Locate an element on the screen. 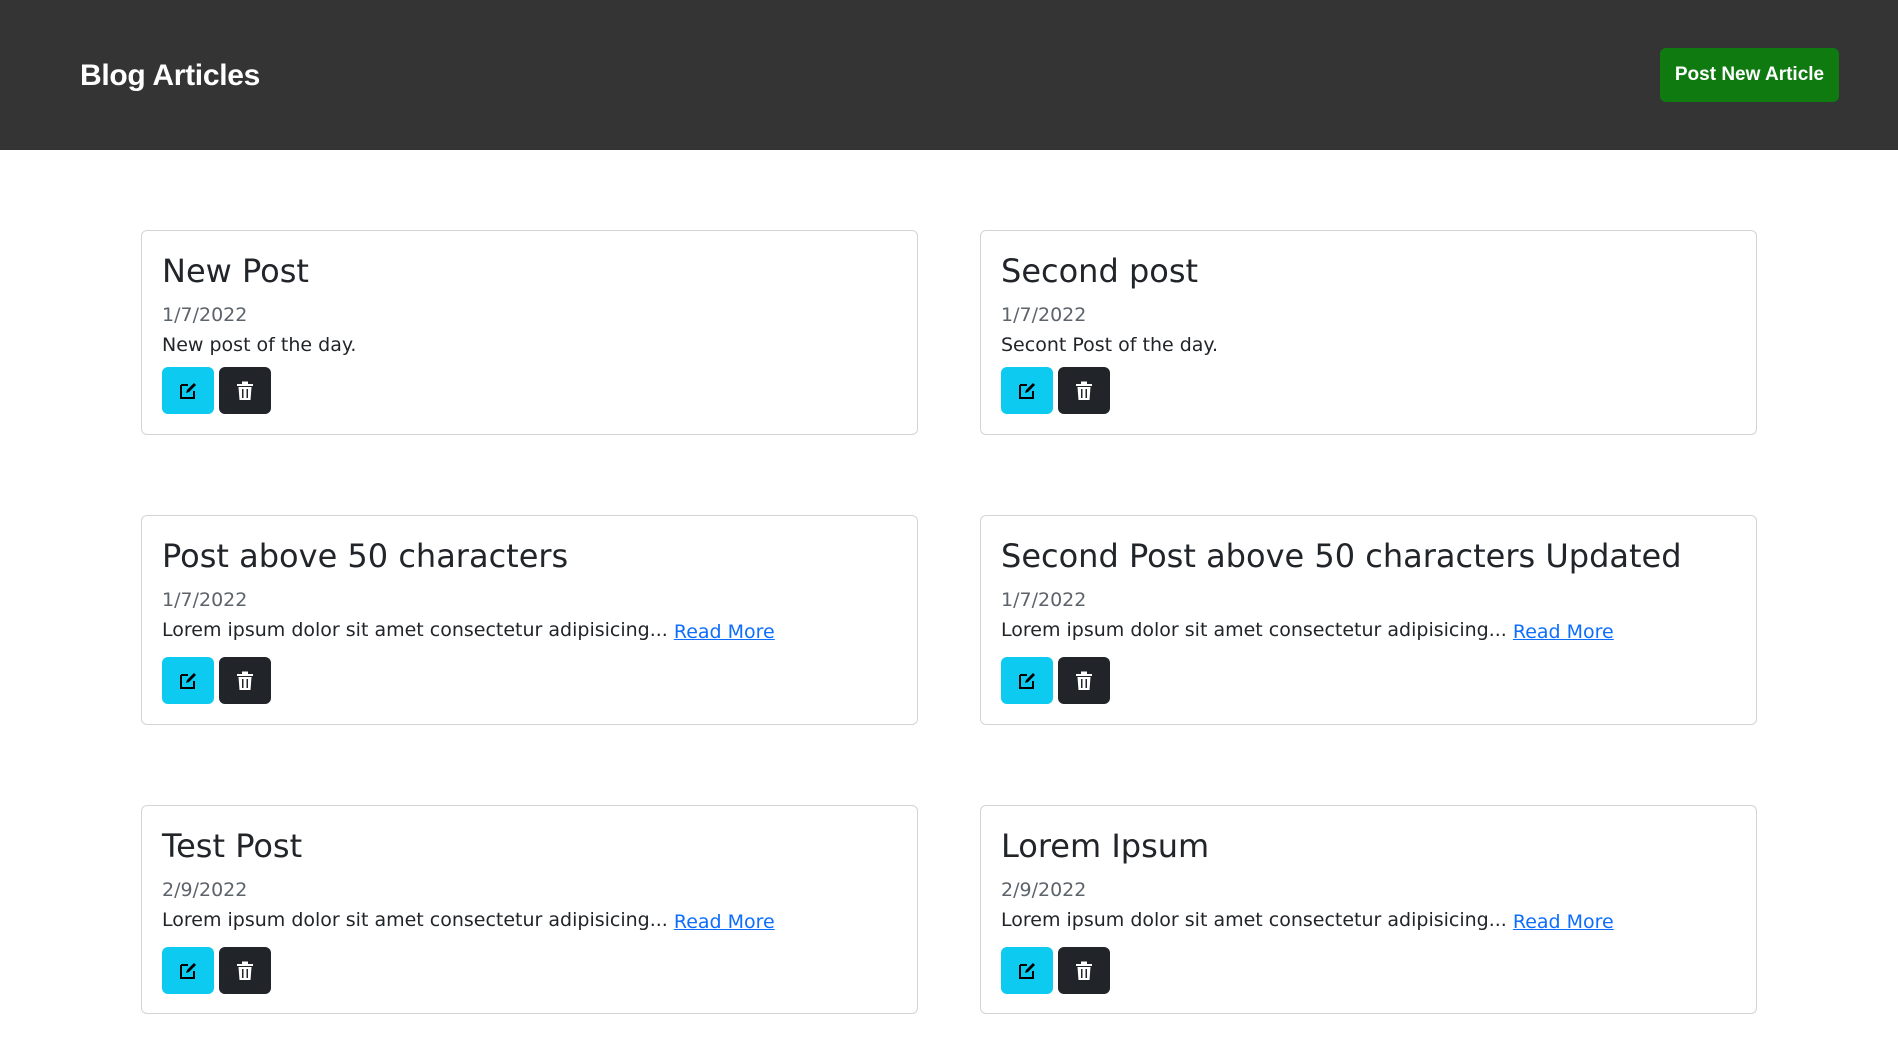 The height and width of the screenshot is (1038, 1898). article-excerpt-text: New post of the day. is located at coordinates (259, 345).